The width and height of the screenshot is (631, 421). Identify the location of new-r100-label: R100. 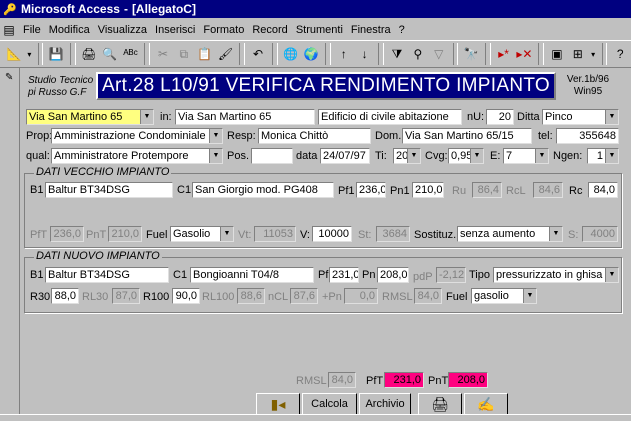
(156, 297).